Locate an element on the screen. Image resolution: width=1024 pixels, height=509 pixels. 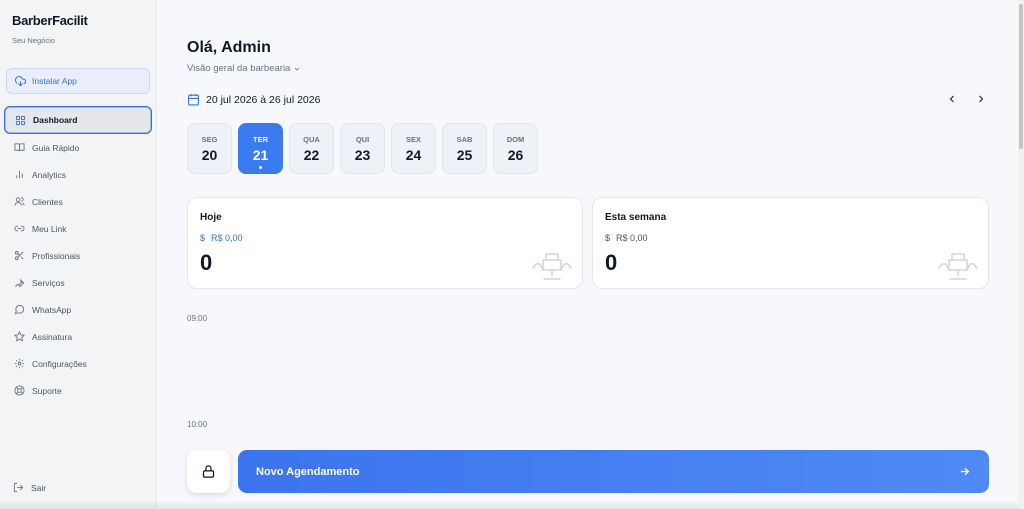
bar-chart-icon is located at coordinates (19, 174).